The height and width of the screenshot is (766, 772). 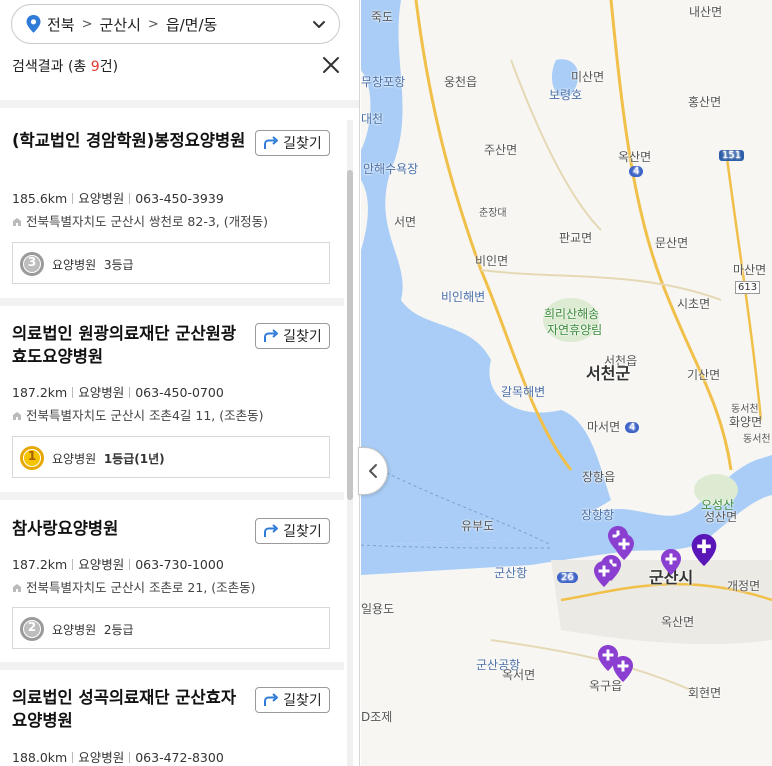 I want to click on map-label: 보령호, so click(x=566, y=95).